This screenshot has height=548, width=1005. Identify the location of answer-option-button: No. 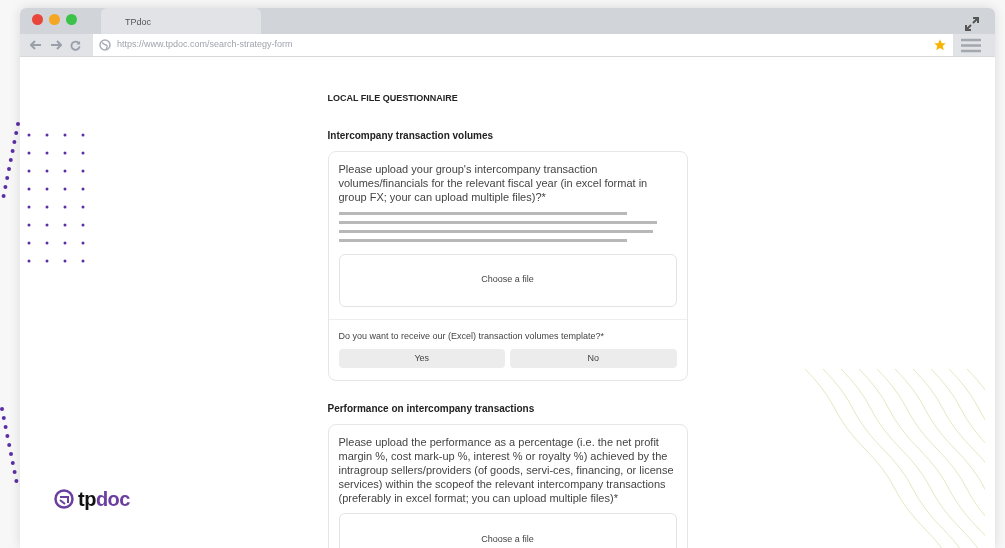
(593, 358).